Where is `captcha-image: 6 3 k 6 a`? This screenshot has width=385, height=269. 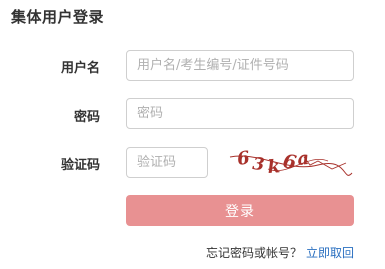
captcha-image: 6 3 k 6 a is located at coordinates (290, 163).